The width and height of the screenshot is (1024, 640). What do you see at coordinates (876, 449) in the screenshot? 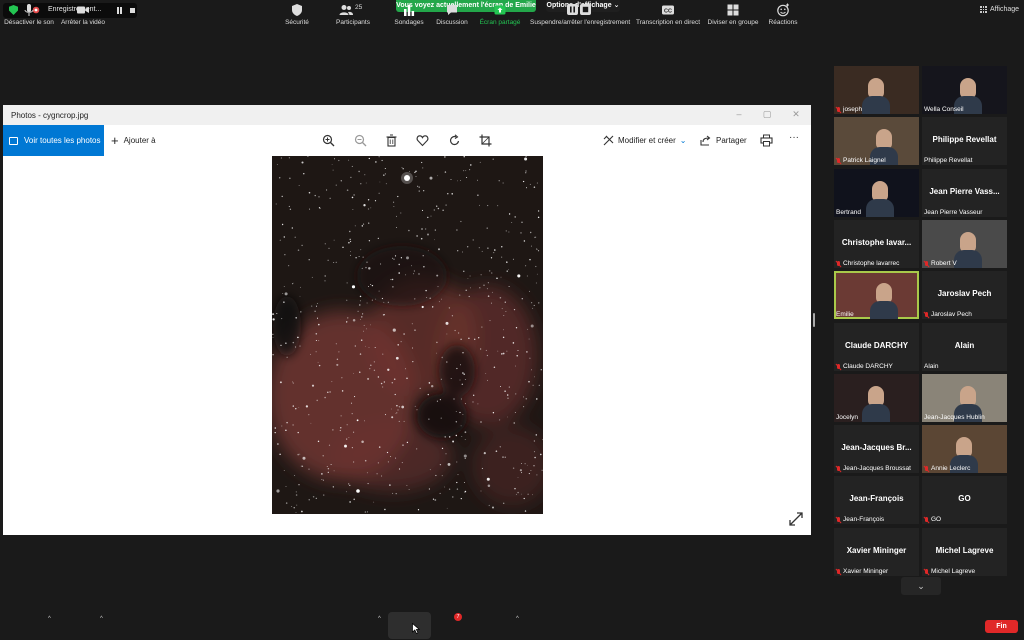
I see `participant-tile: Jean-Jacques Br... Jean-Jacques Broussat` at bounding box center [876, 449].